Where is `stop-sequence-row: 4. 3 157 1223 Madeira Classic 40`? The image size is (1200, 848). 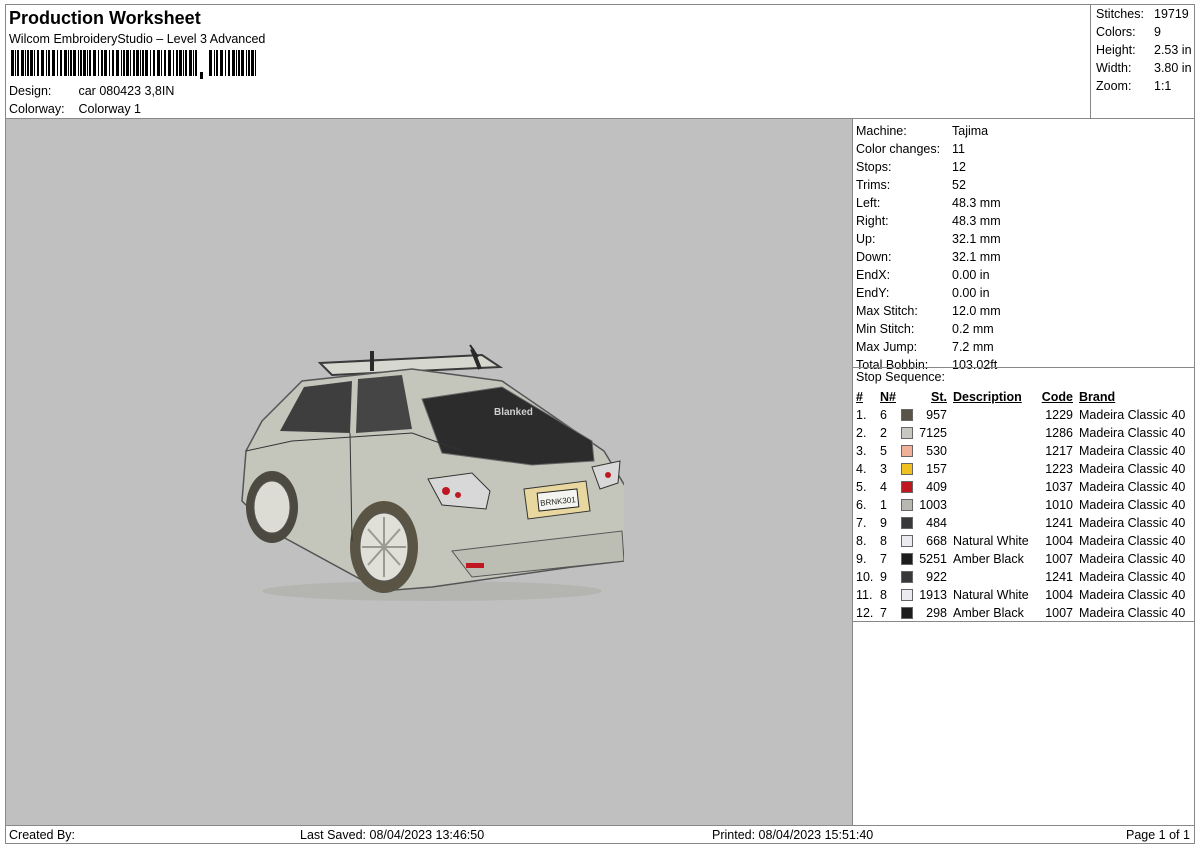
stop-sequence-row: 4. 3 157 1223 Madeira Classic 40 is located at coordinates (1023, 469).